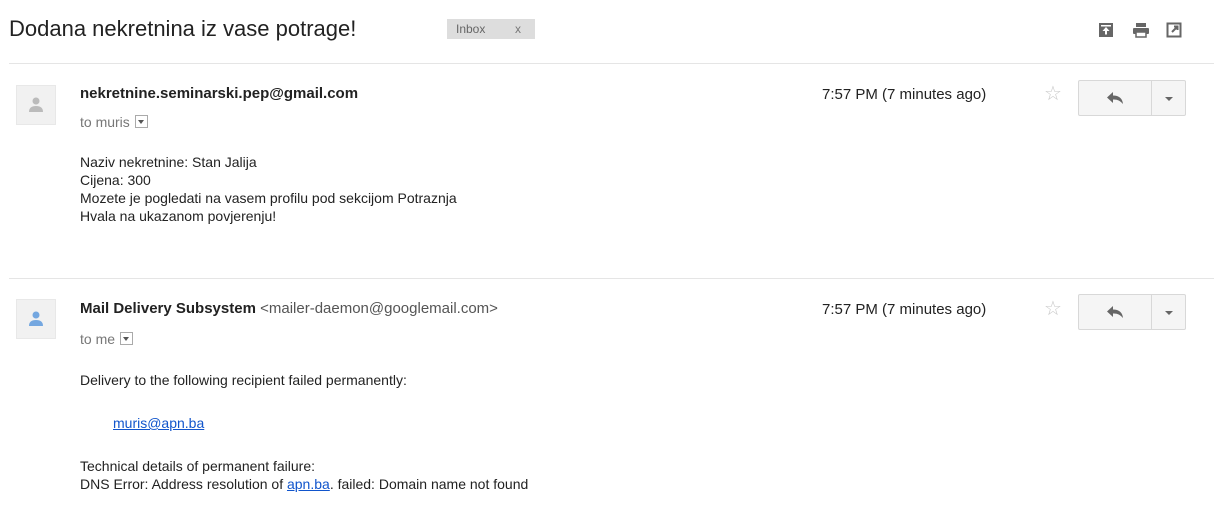 The image size is (1219, 511). What do you see at coordinates (379, 308) in the screenshot?
I see `sender-email: <mailer-daemon@googlemail.com>` at bounding box center [379, 308].